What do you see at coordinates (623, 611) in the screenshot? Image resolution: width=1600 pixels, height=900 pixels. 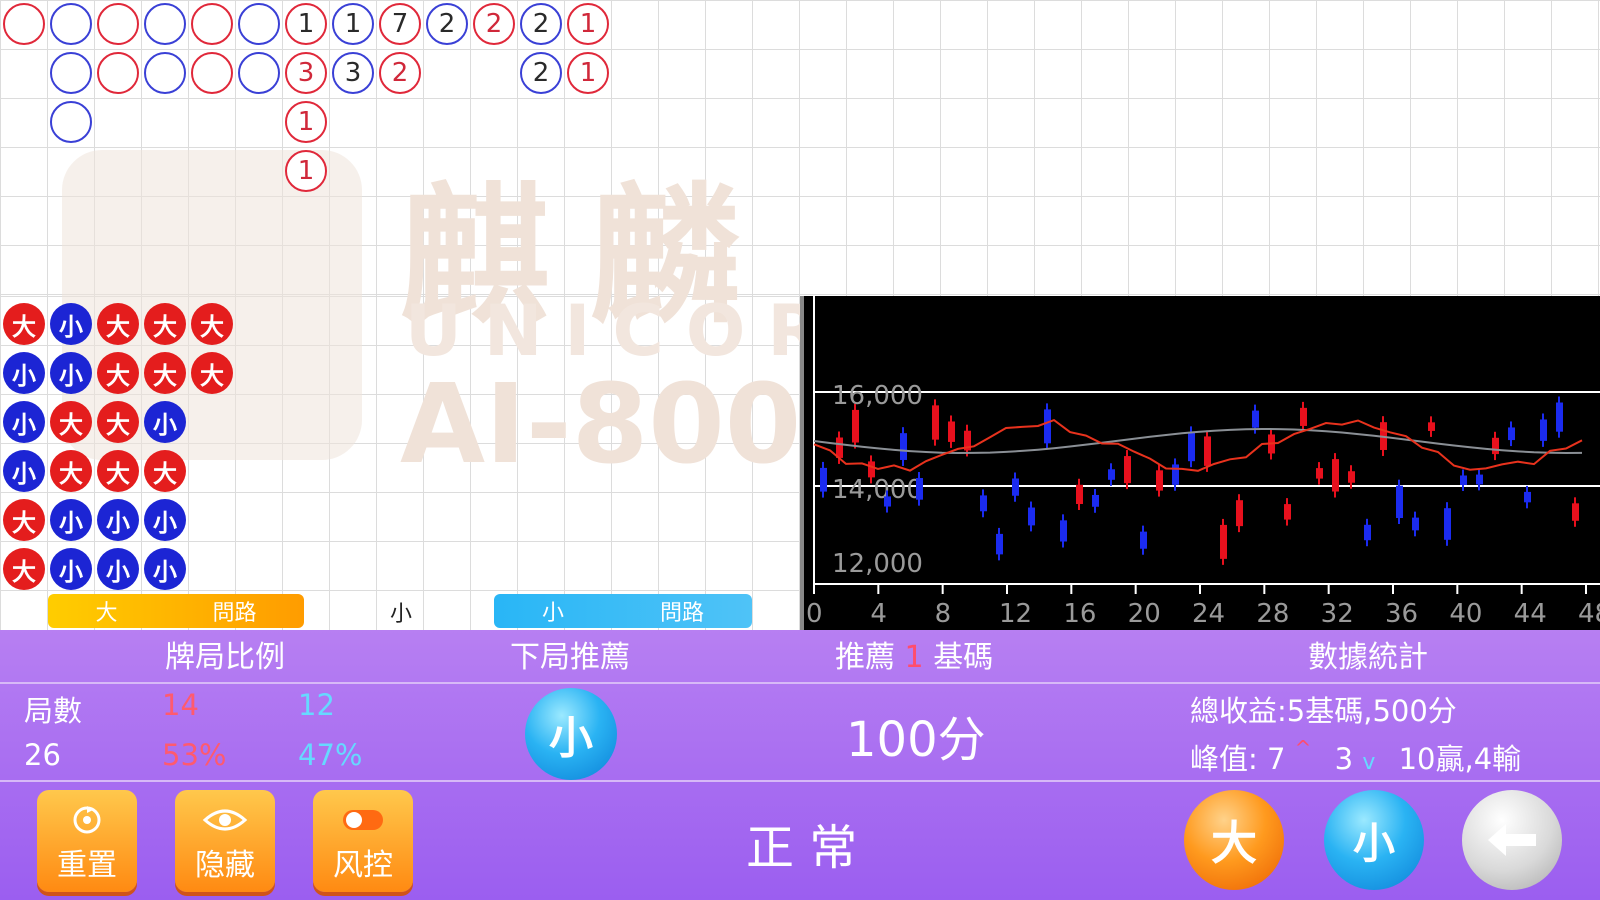 I see `ask-small-button: 小 問路` at bounding box center [623, 611].